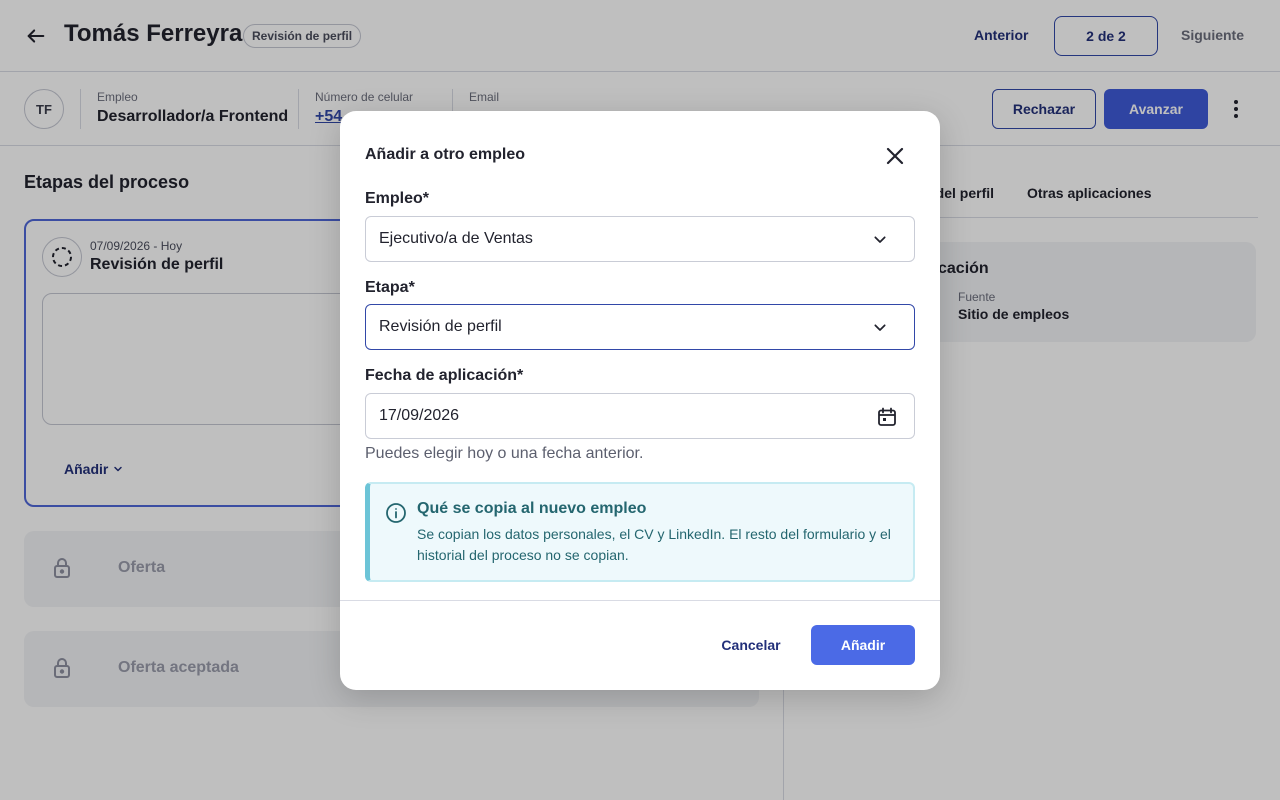 This screenshot has height=800, width=1280. What do you see at coordinates (640, 600) in the screenshot?
I see `dialog-footer-divider` at bounding box center [640, 600].